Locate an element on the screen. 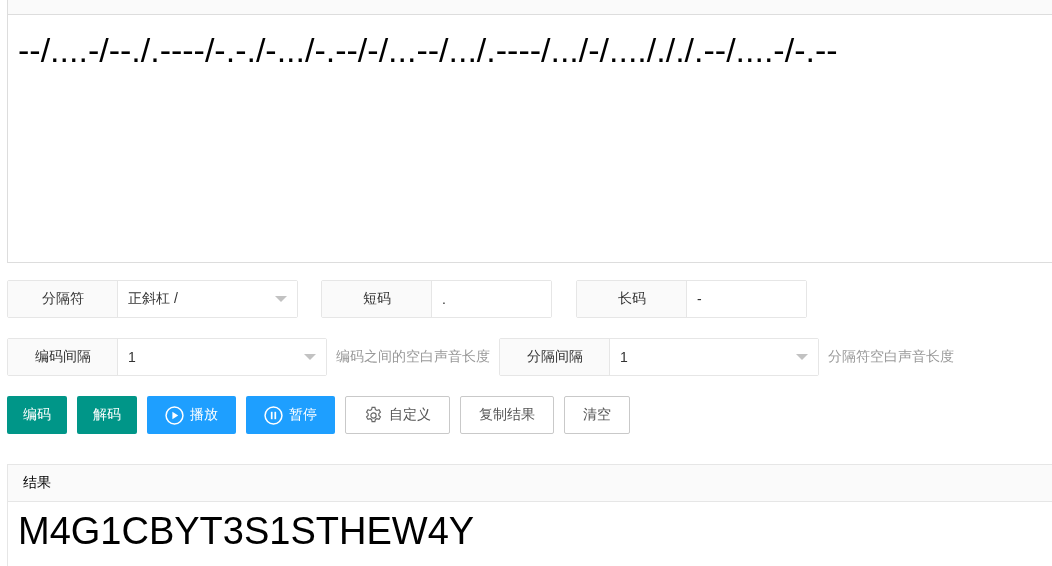 The height and width of the screenshot is (566, 1052). result-title: 结果 is located at coordinates (37, 483).